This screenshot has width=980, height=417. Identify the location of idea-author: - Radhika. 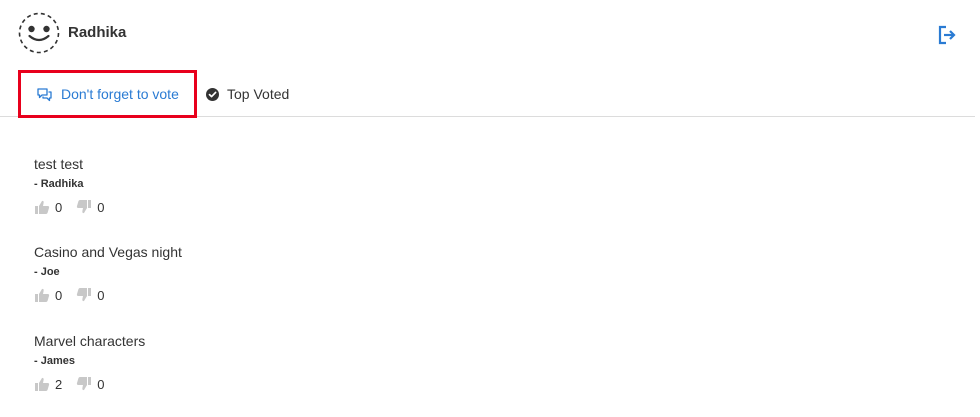
(59, 184).